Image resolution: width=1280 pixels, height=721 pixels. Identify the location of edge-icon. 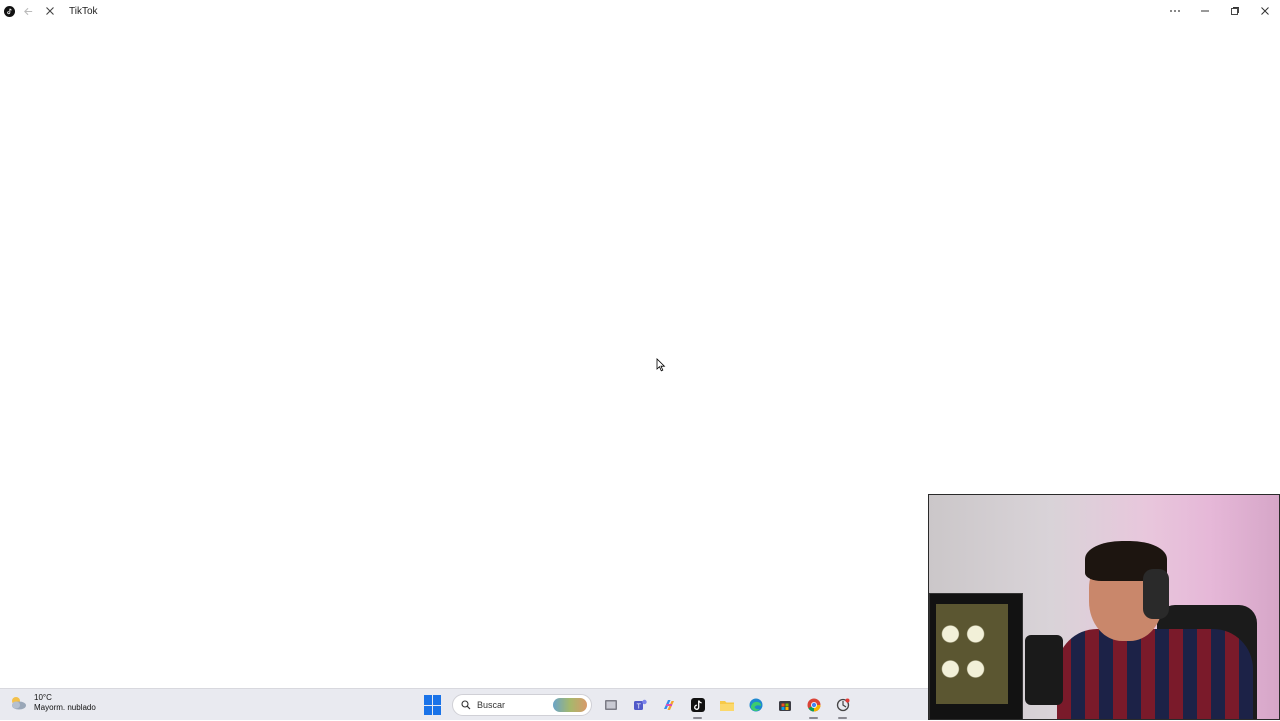
(755, 705).